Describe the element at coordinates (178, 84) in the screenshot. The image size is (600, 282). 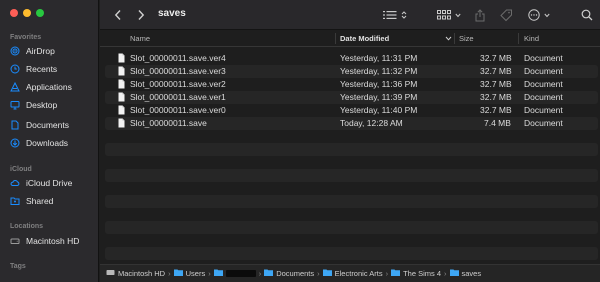
I see `file-name: Slot_00000011.save.ver2` at that location.